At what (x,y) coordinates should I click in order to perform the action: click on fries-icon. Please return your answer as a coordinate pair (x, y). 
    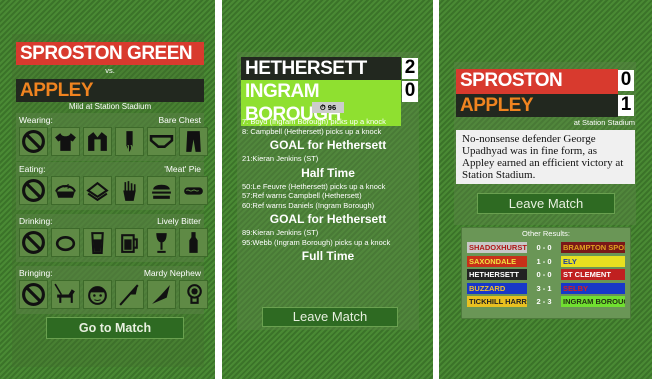
    Looking at the image, I should click on (129, 190).